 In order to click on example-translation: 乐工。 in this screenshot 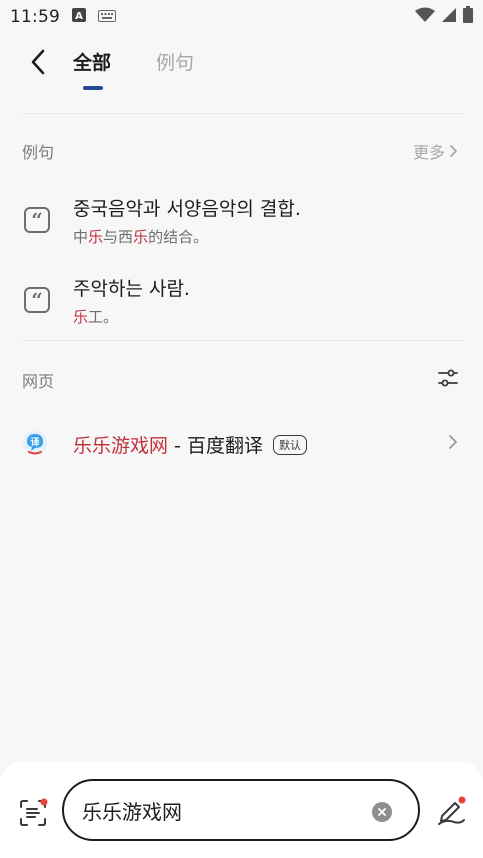, I will do `click(96, 317)`.